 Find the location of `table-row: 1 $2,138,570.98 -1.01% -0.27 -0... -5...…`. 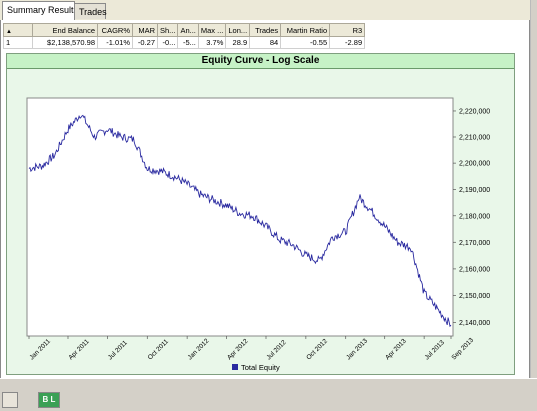

table-row: 1 $2,138,570.98 -1.01% -0.27 -0... -5...… is located at coordinates (184, 42).